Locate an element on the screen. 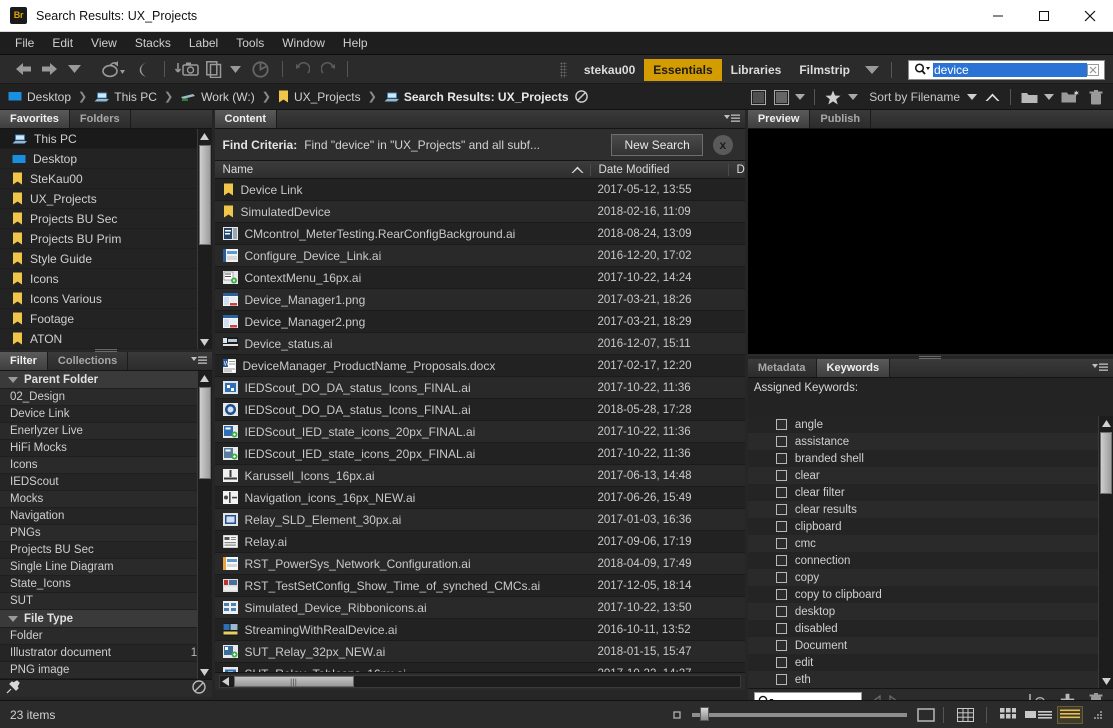 The width and height of the screenshot is (1113, 728). favorite-item-ux-projects: UX_Projects is located at coordinates (106, 199).